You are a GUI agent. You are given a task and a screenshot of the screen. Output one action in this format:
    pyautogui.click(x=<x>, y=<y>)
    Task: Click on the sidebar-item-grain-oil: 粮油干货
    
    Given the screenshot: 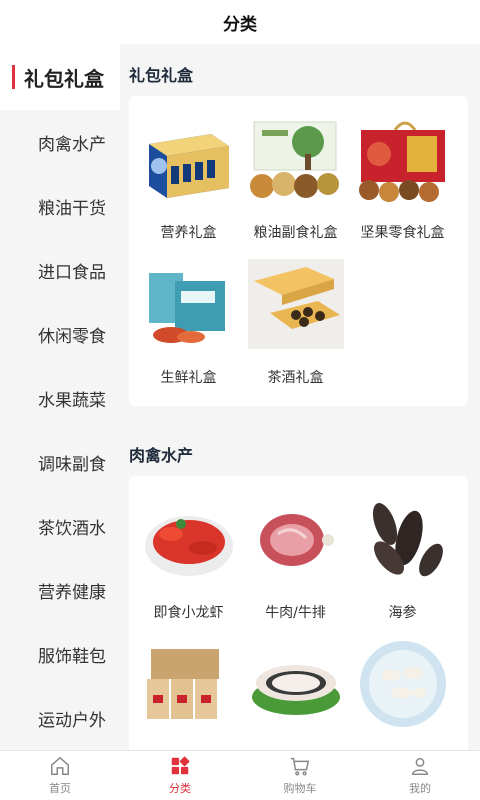 What is the action you would take?
    pyautogui.click(x=60, y=206)
    